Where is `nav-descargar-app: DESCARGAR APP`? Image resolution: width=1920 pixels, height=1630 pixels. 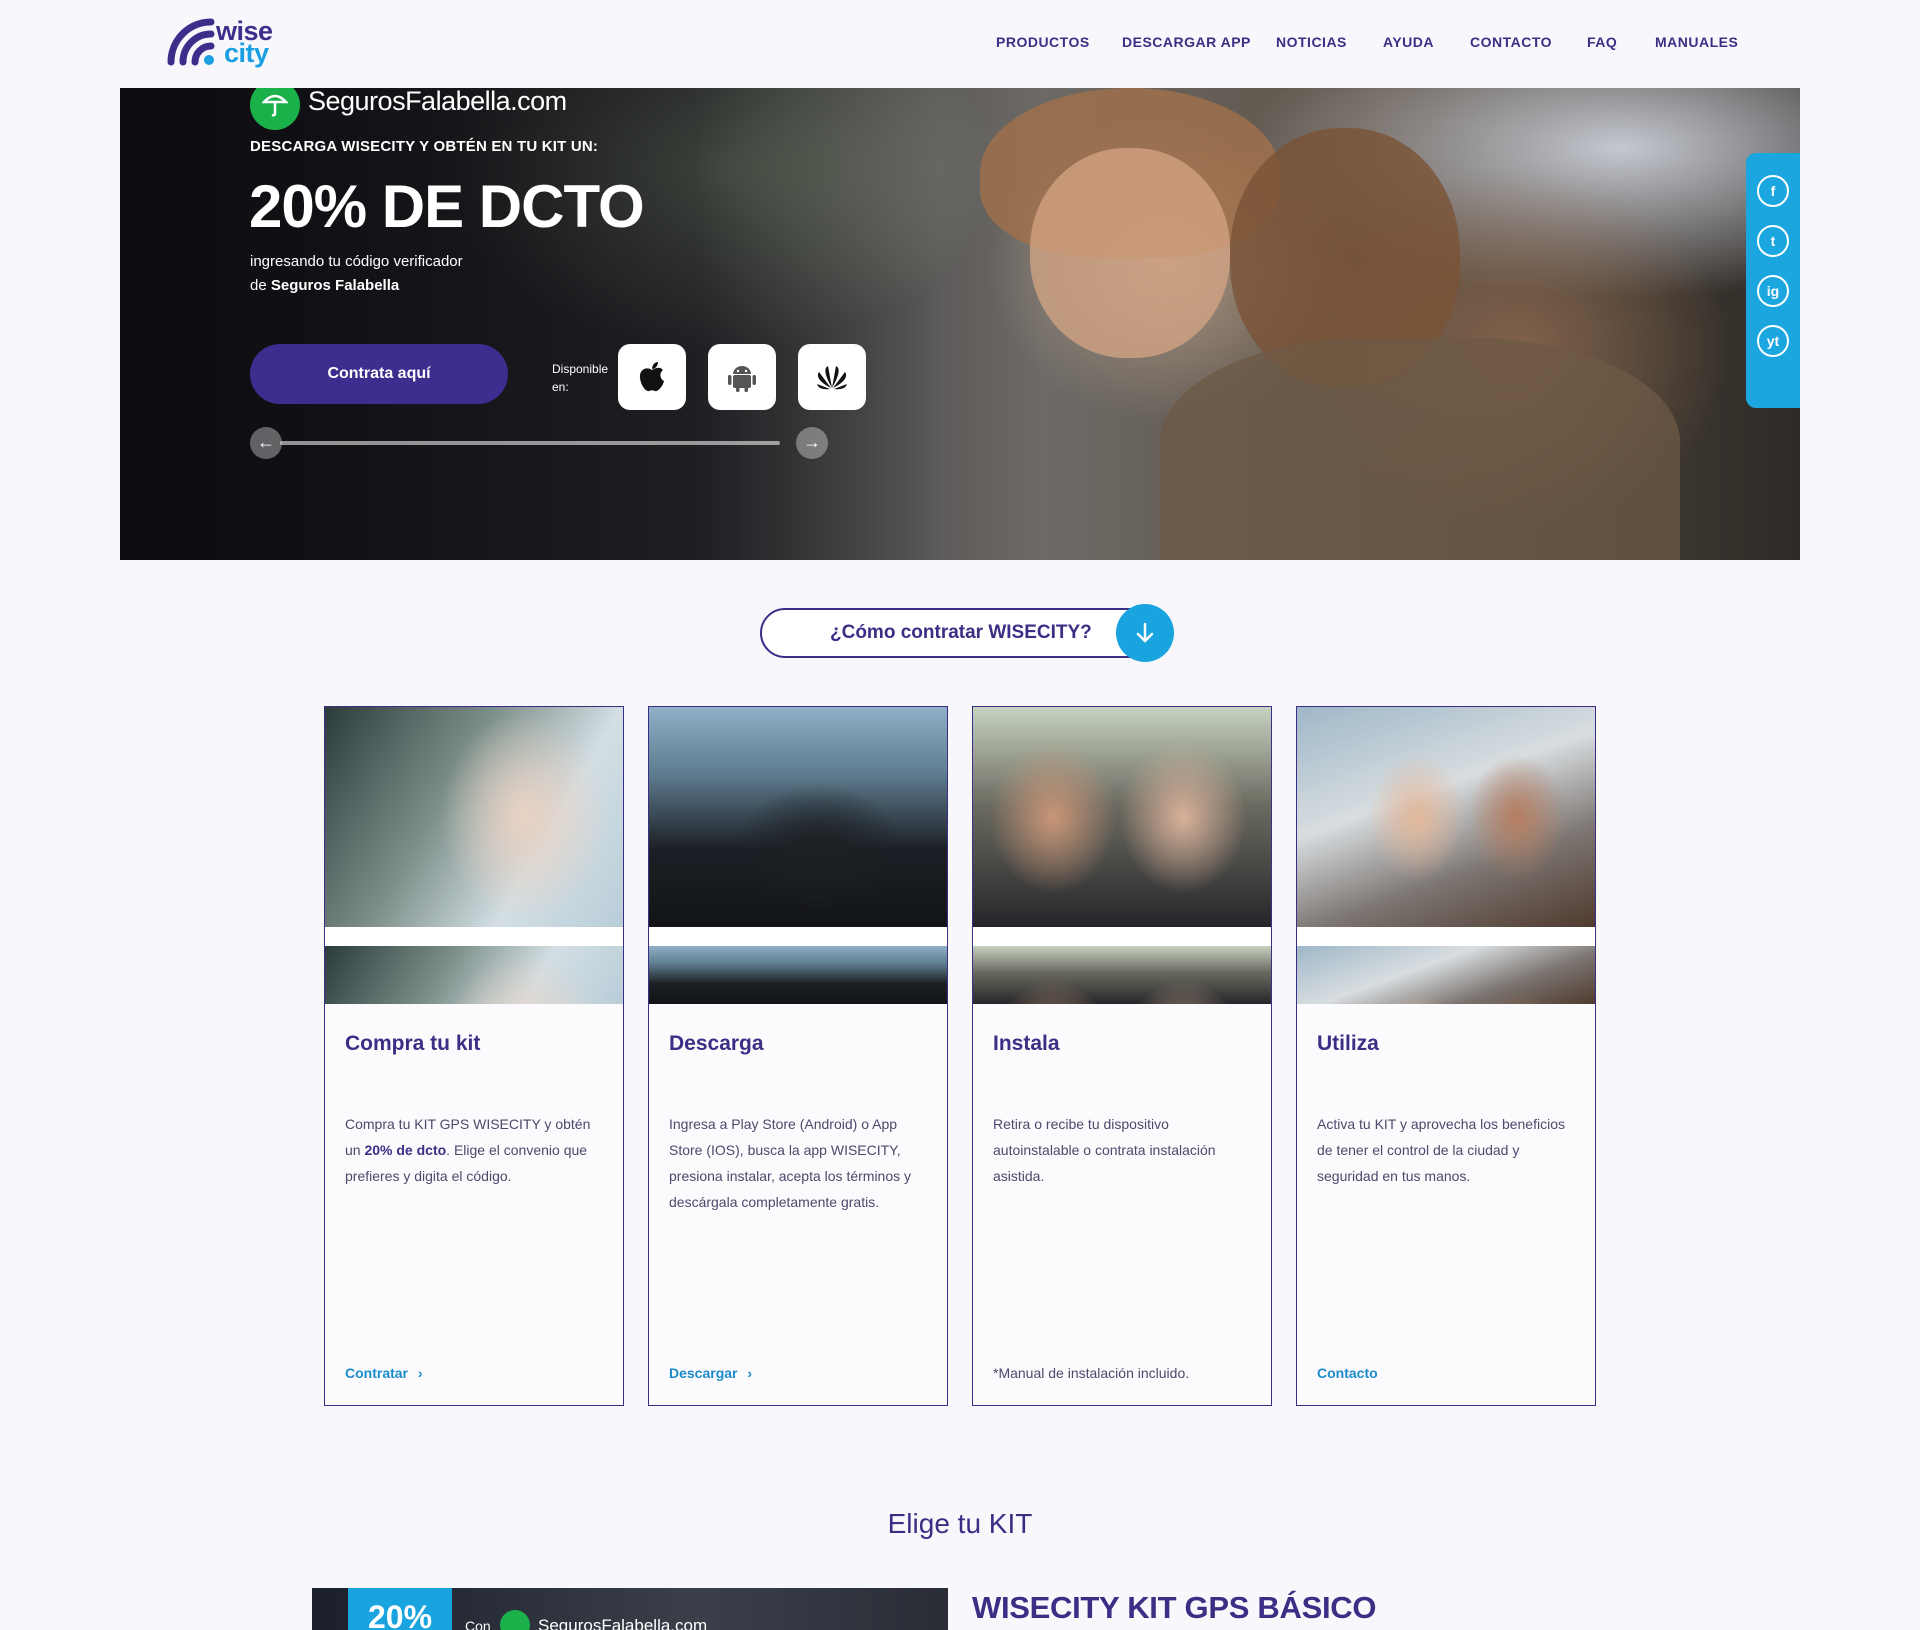
nav-descargar-app: DESCARGAR APP is located at coordinates (1186, 44).